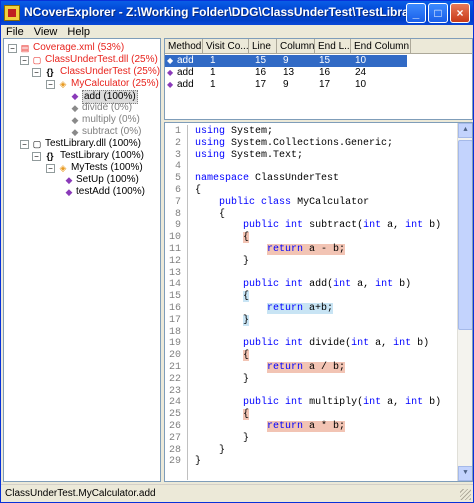  I want to click on cell-line: 16, so click(261, 72).